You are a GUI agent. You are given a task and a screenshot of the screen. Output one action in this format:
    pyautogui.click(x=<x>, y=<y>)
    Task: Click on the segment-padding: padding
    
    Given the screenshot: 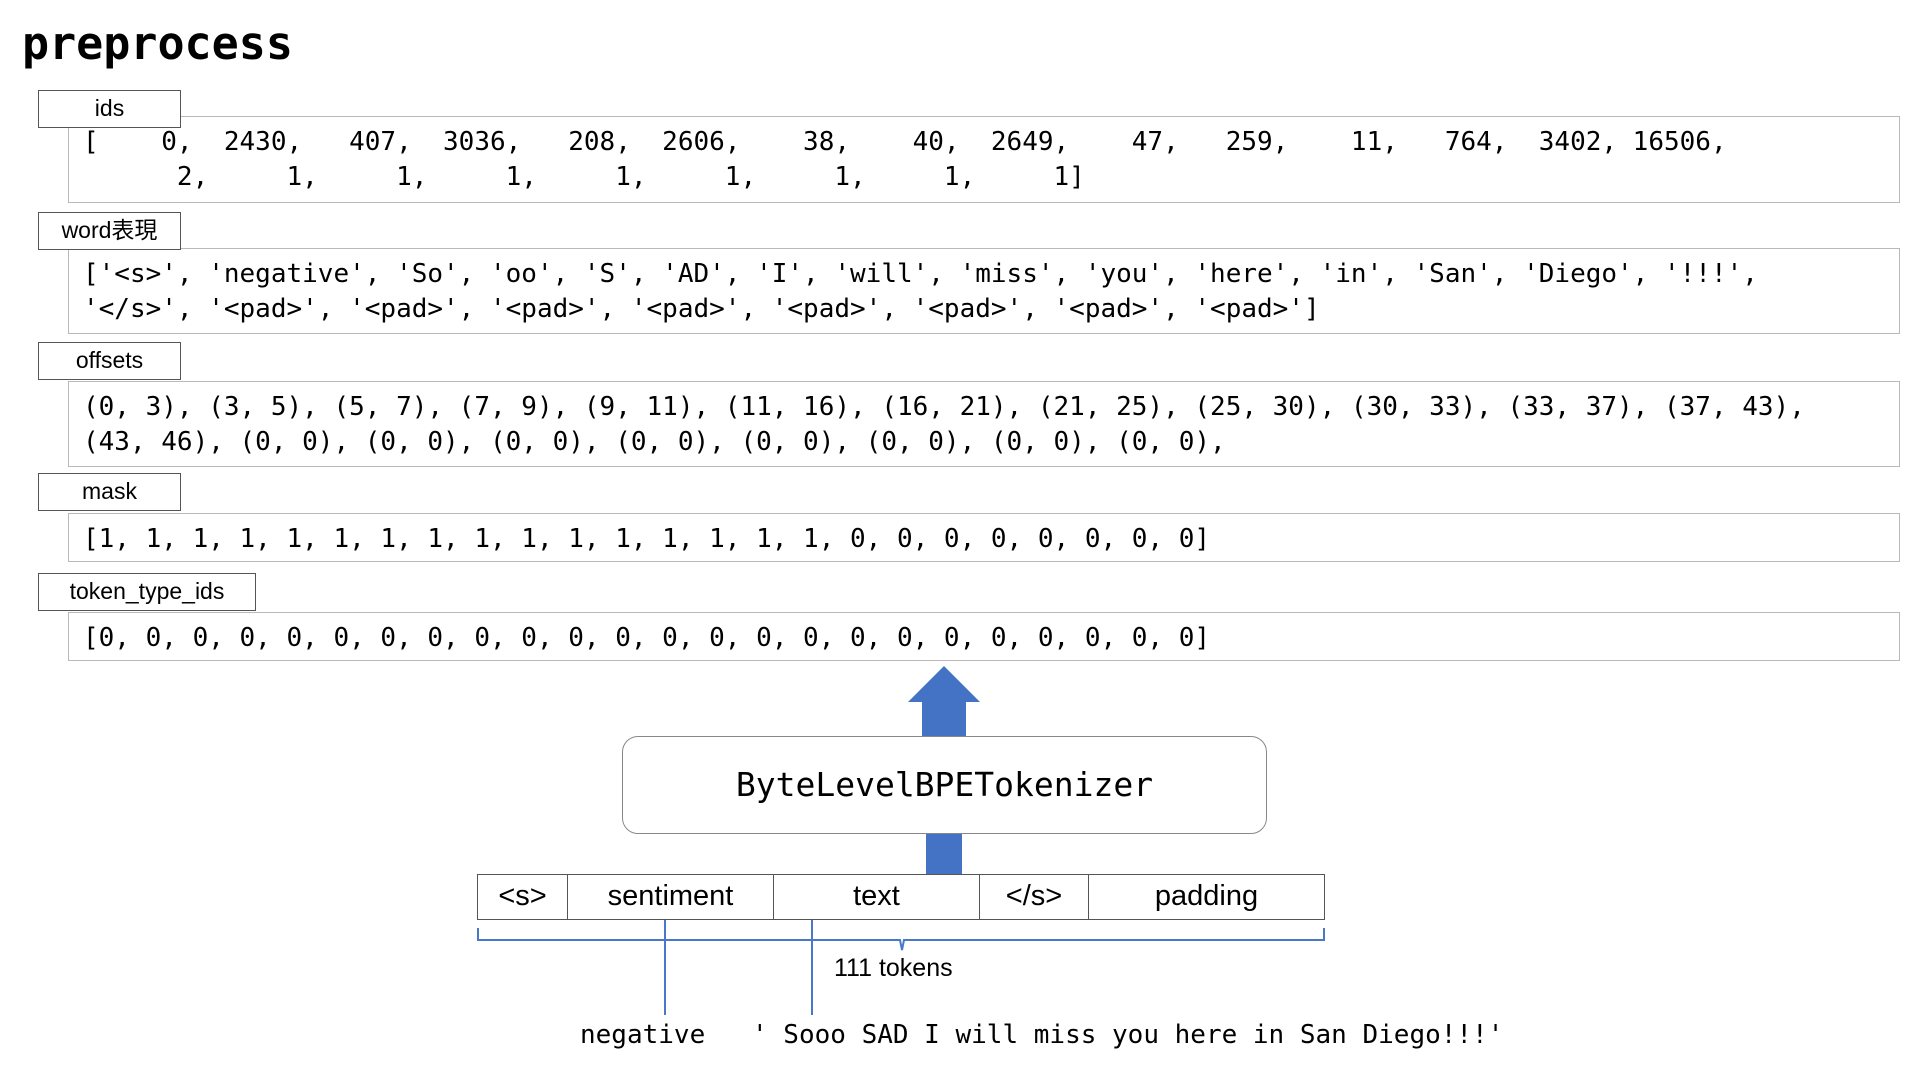 What is the action you would take?
    pyautogui.click(x=1206, y=896)
    